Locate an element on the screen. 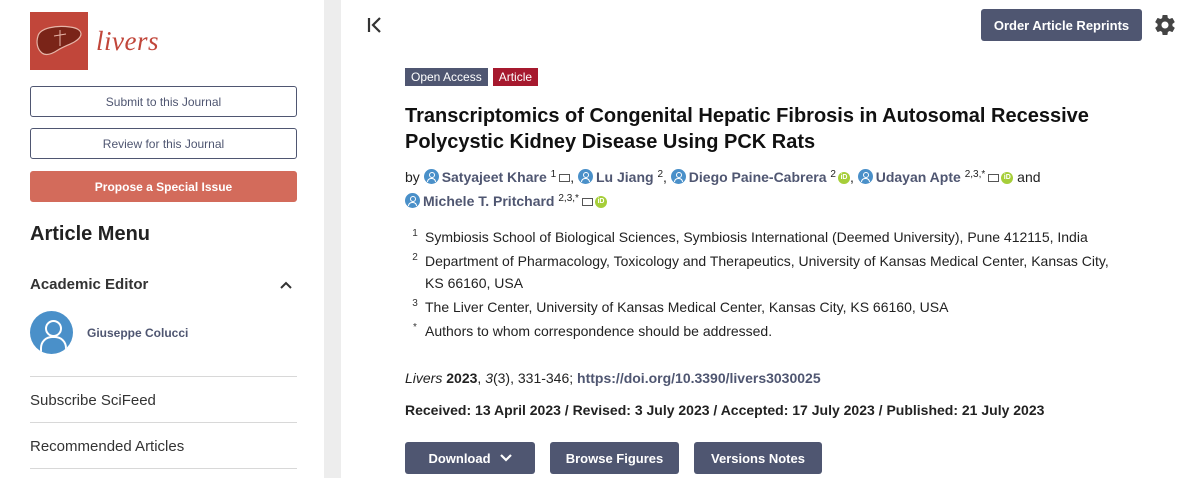 The image size is (1200, 478). download-label: Download is located at coordinates (459, 458).